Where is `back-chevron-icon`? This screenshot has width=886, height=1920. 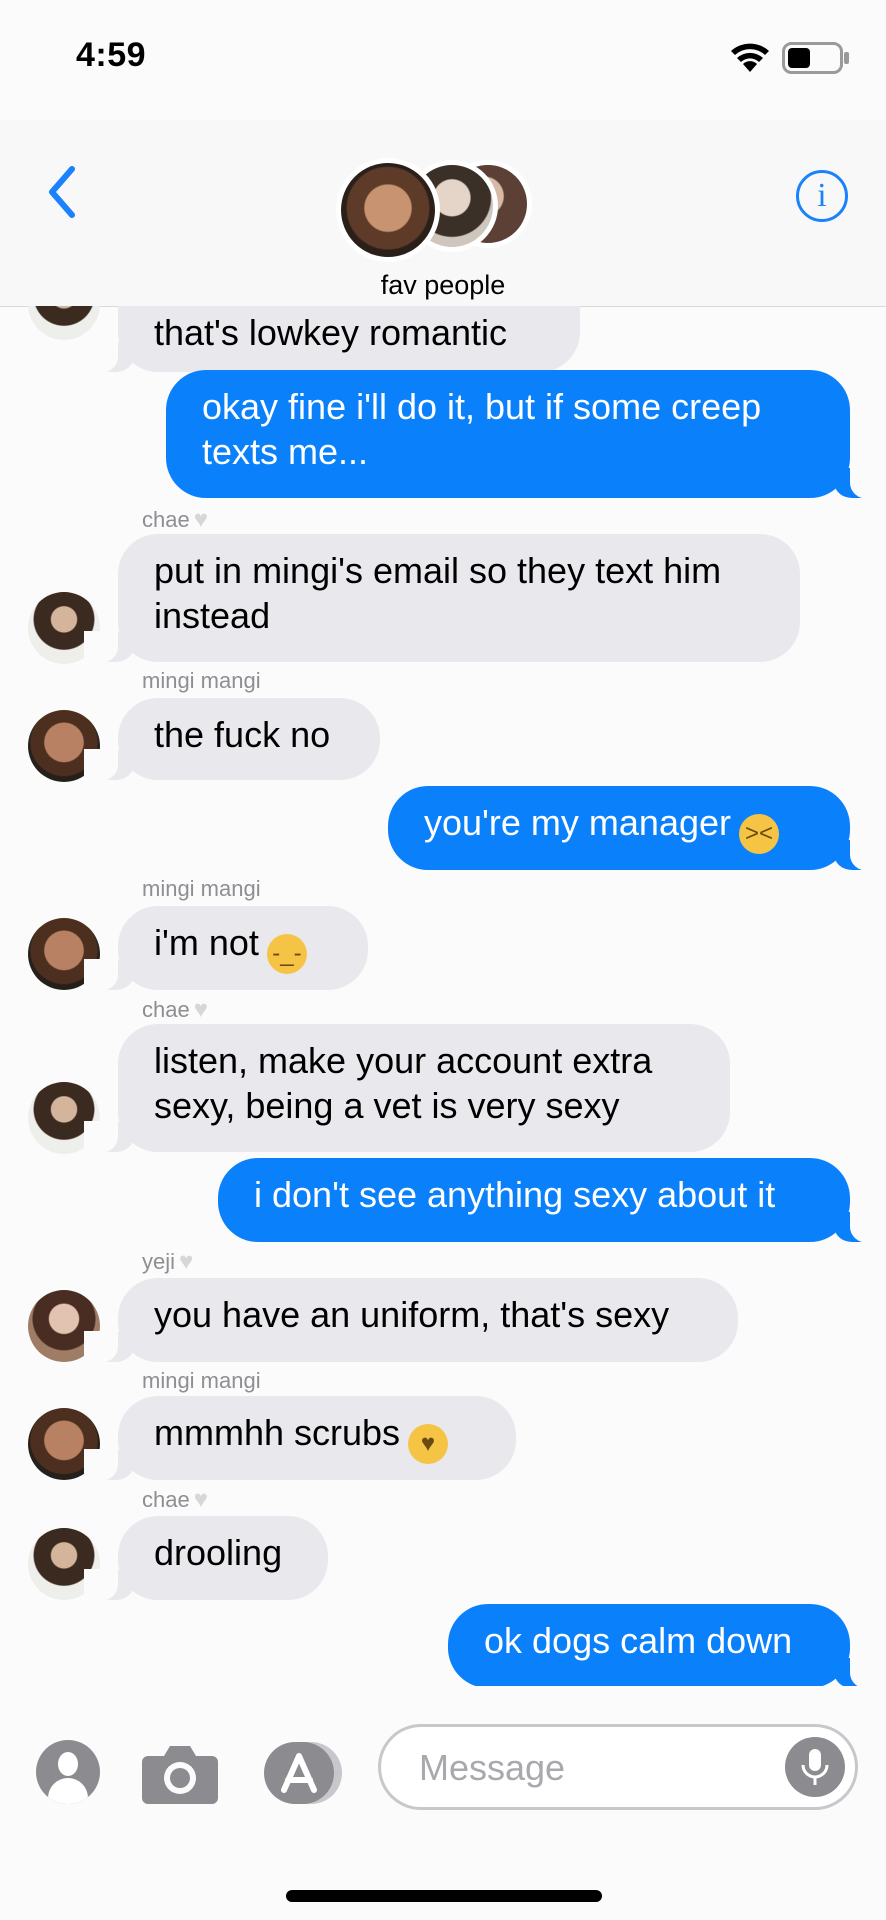 back-chevron-icon is located at coordinates (62, 192).